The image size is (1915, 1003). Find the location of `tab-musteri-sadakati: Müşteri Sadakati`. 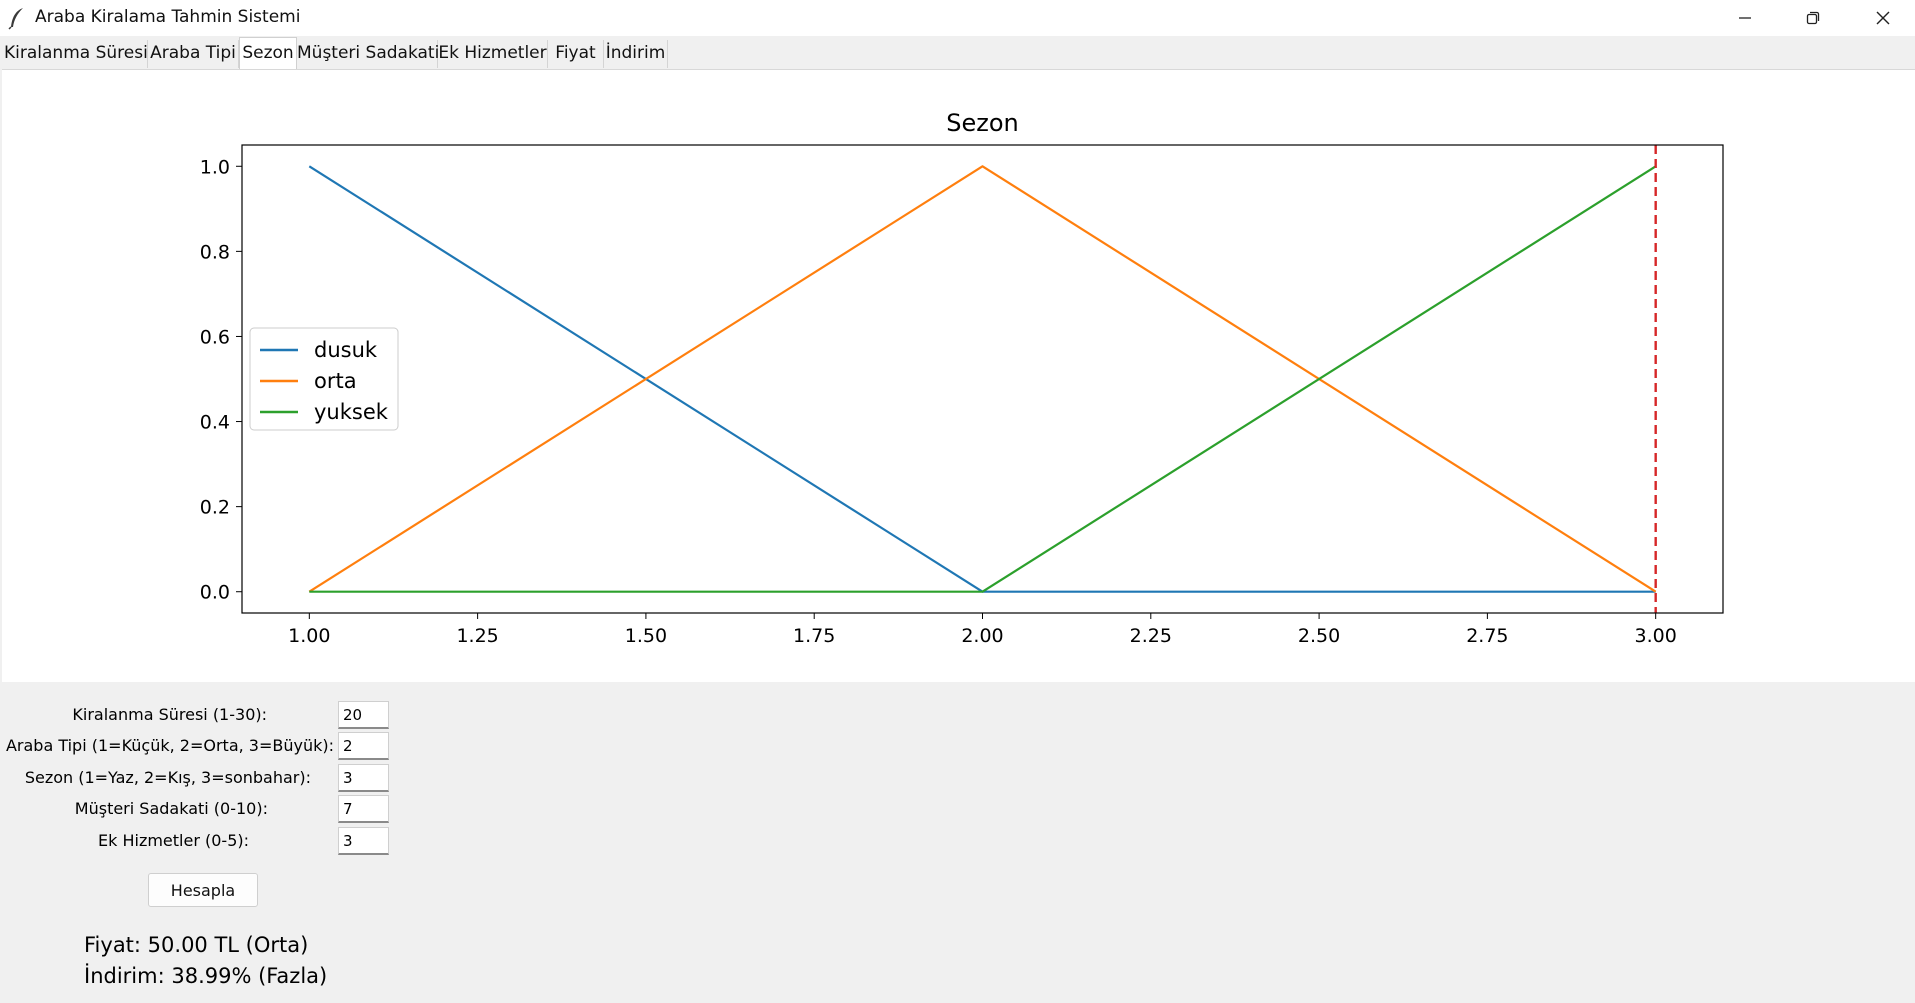

tab-musteri-sadakati: Müşteri Sadakati is located at coordinates (368, 54).